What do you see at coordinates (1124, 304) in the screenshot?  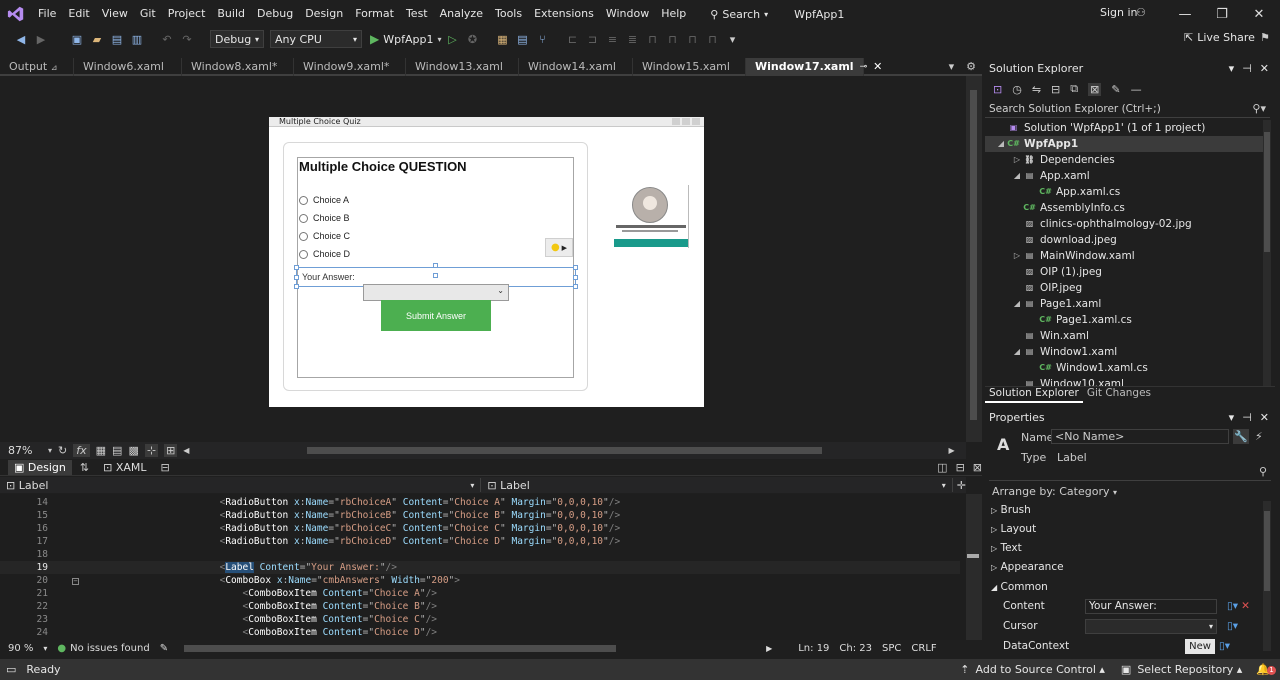 I see `tree-item: ◢ ▤ Page1.xaml` at bounding box center [1124, 304].